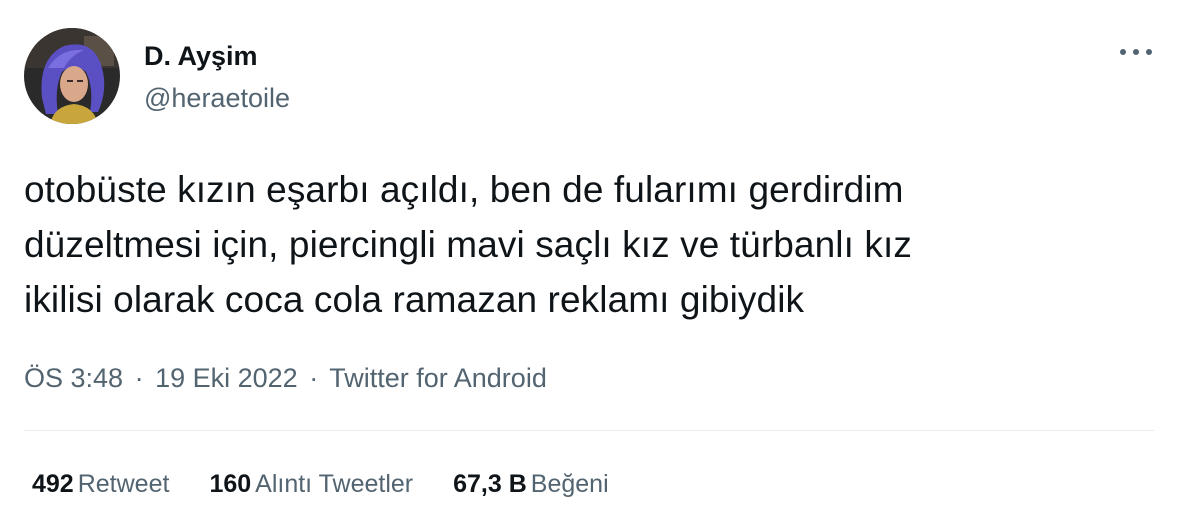 This screenshot has height=528, width=1184. Describe the element at coordinates (226, 378) in the screenshot. I see `tweet-date: 19 Eki 2022` at that location.